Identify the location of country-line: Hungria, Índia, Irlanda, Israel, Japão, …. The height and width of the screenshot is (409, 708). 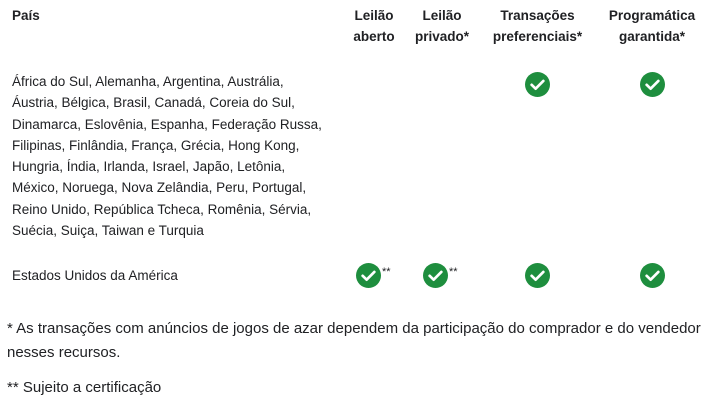
(149, 167).